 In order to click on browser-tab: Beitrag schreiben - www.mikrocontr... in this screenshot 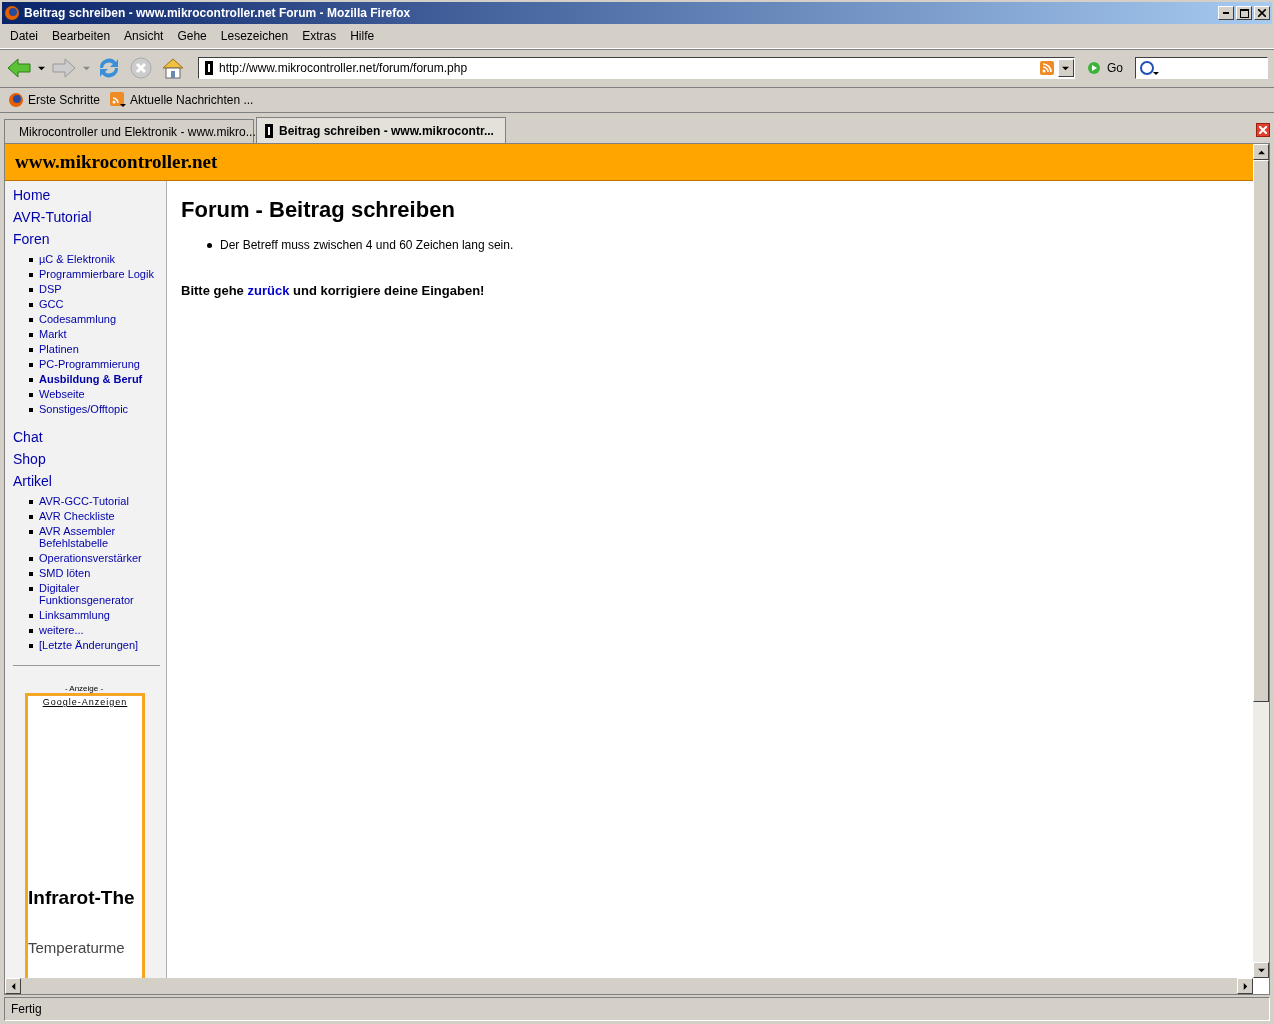, I will do `click(381, 130)`.